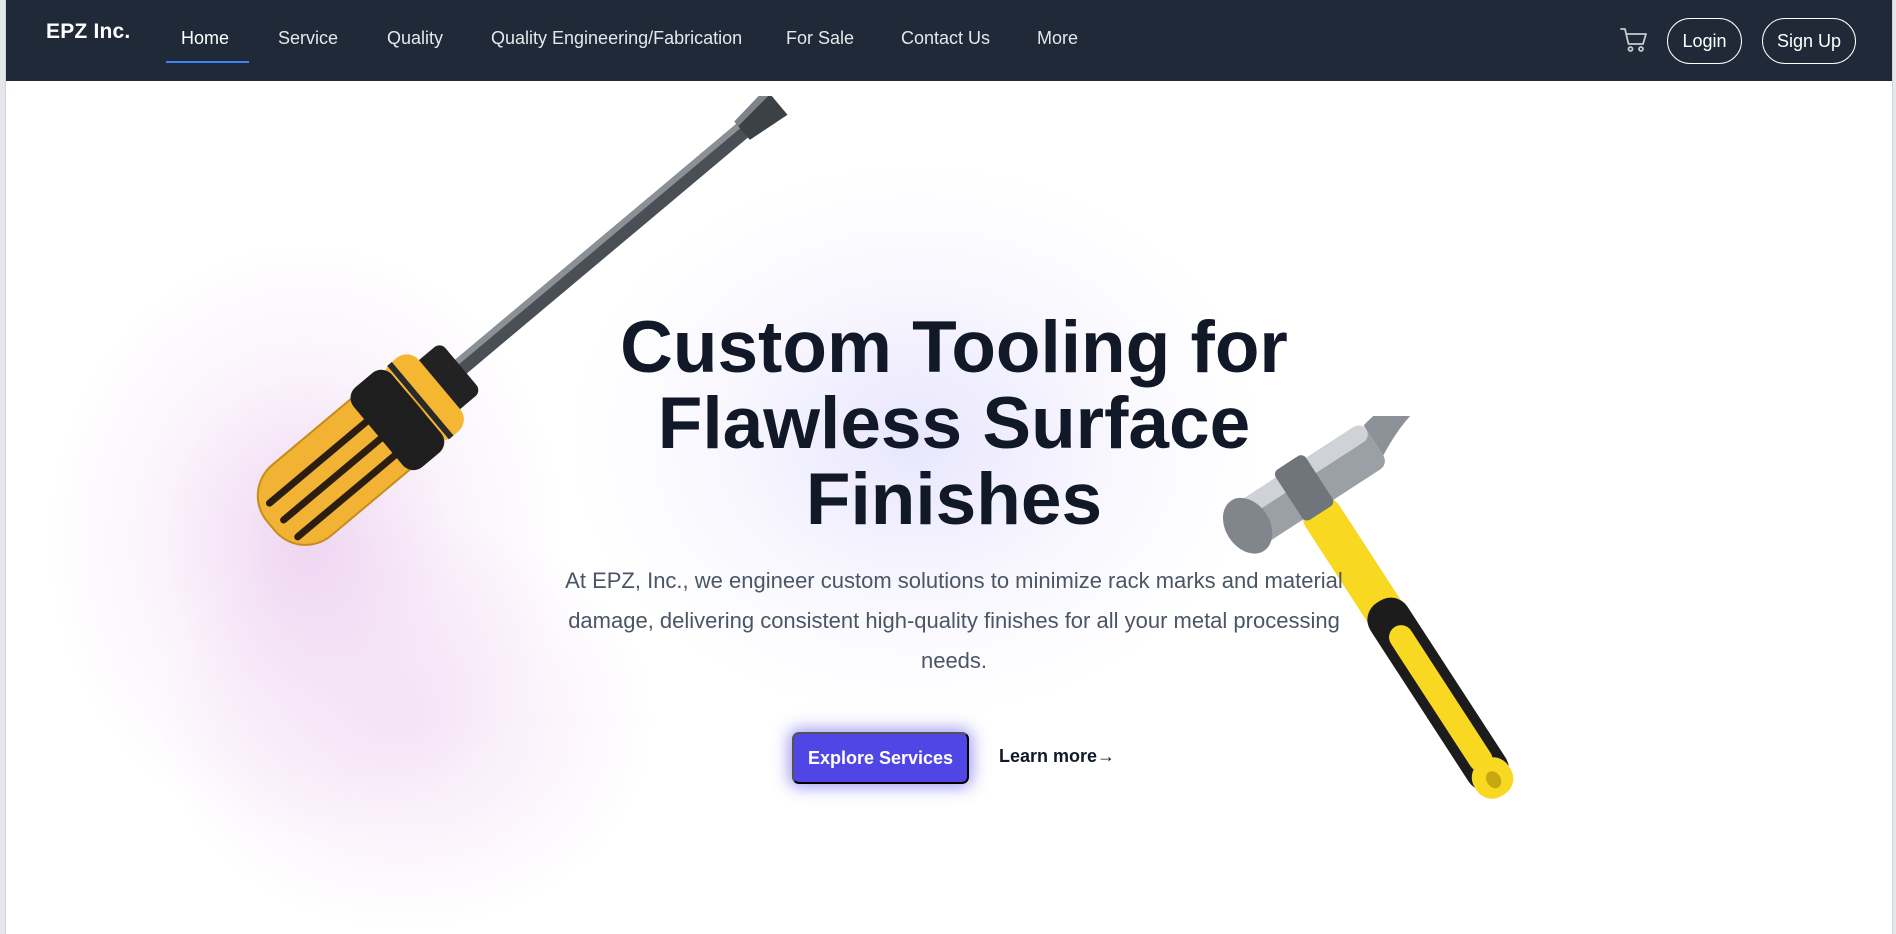 Image resolution: width=1896 pixels, height=934 pixels. What do you see at coordinates (1057, 756) in the screenshot?
I see `learn-more-link: Learn more→` at bounding box center [1057, 756].